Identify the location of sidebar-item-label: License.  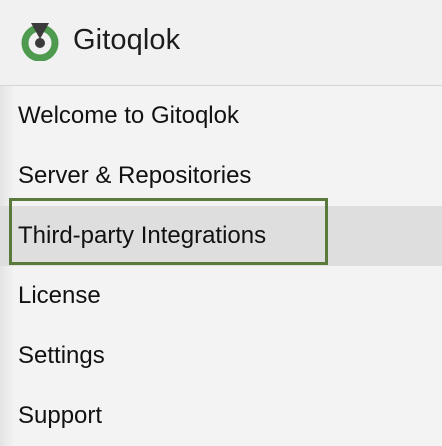
(59, 295).